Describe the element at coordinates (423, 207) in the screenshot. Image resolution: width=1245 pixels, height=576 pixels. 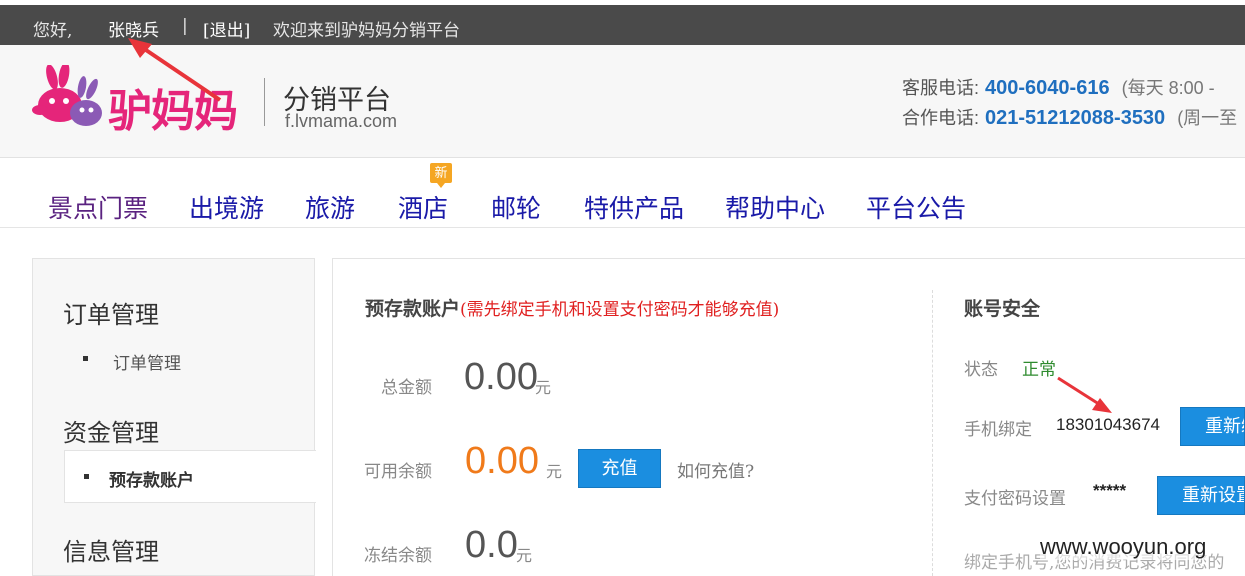
I see `nav-item-hotel: 酒店` at that location.